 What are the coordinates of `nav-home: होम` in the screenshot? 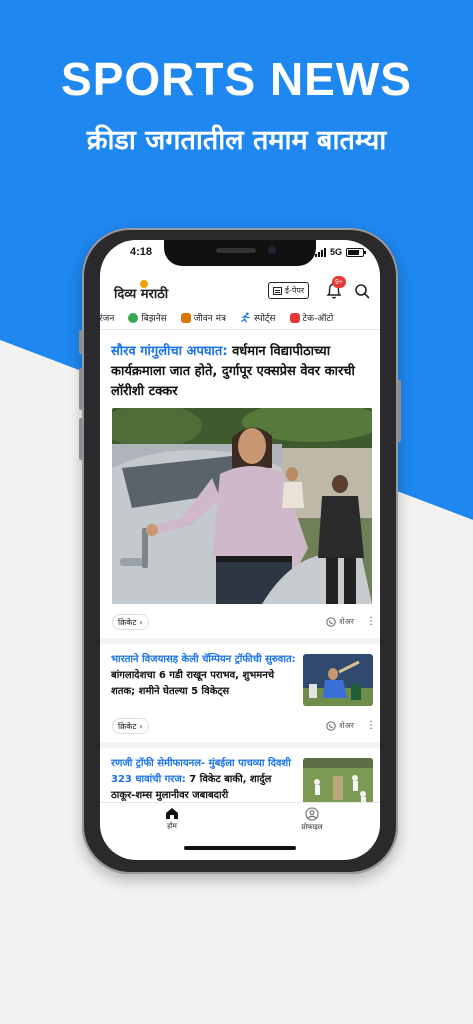 It's located at (172, 819).